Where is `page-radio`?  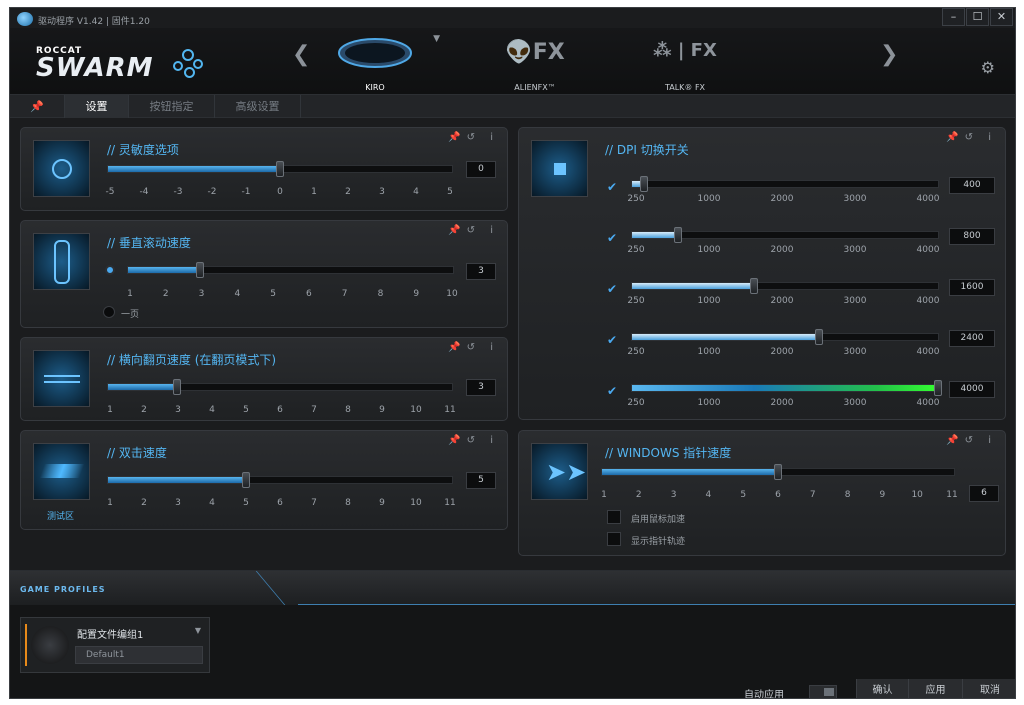 page-radio is located at coordinates (109, 312).